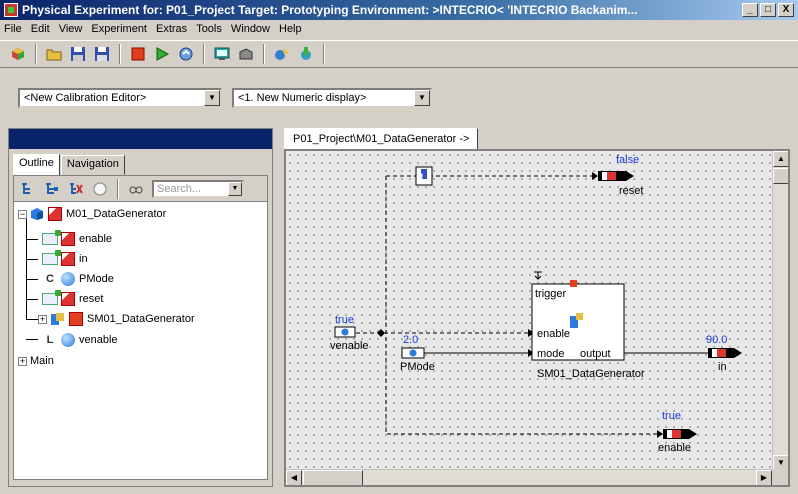  I want to click on menu-view: View, so click(71, 29).